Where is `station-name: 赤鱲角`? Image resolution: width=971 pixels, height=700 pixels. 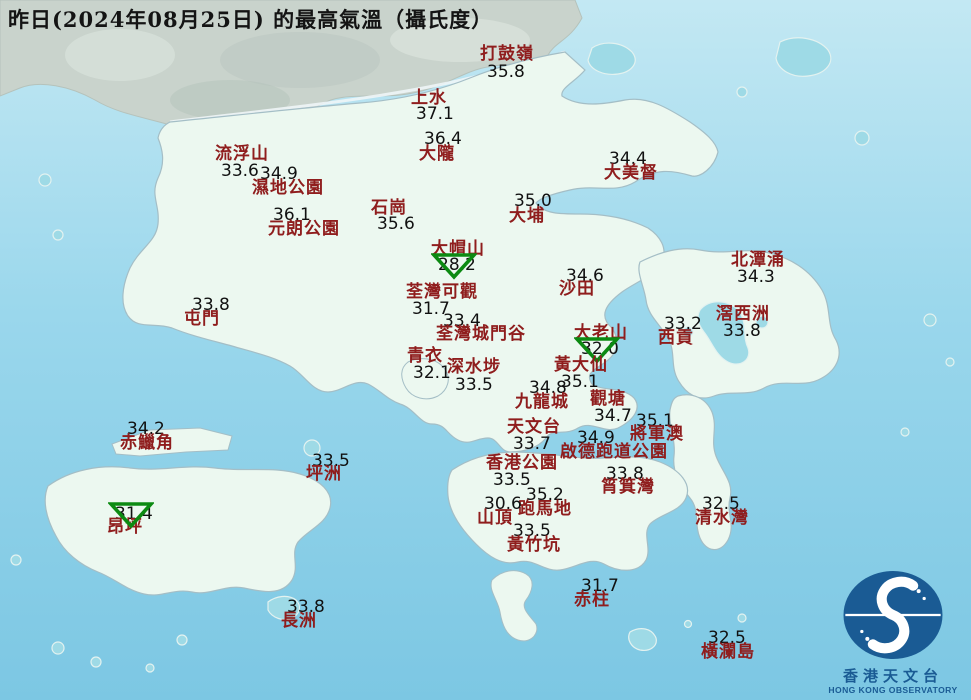
station-name: 赤鱲角 is located at coordinates (147, 443).